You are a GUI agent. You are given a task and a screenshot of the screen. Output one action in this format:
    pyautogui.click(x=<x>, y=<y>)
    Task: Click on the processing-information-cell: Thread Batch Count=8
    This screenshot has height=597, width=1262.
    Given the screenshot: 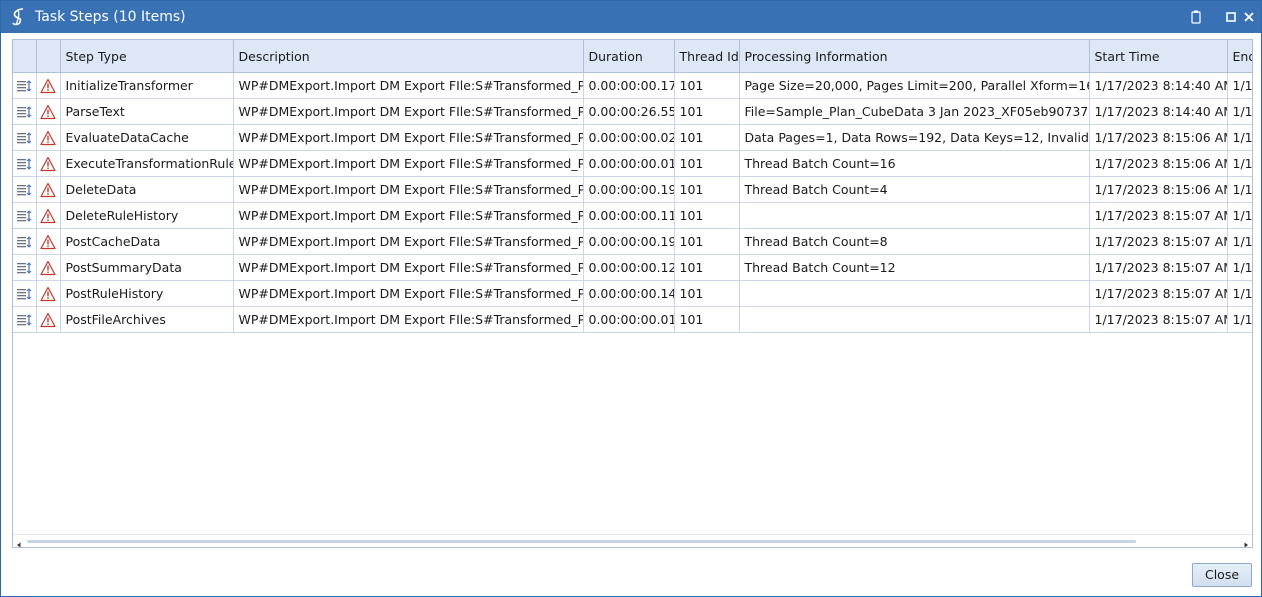 What is the action you would take?
    pyautogui.click(x=914, y=241)
    